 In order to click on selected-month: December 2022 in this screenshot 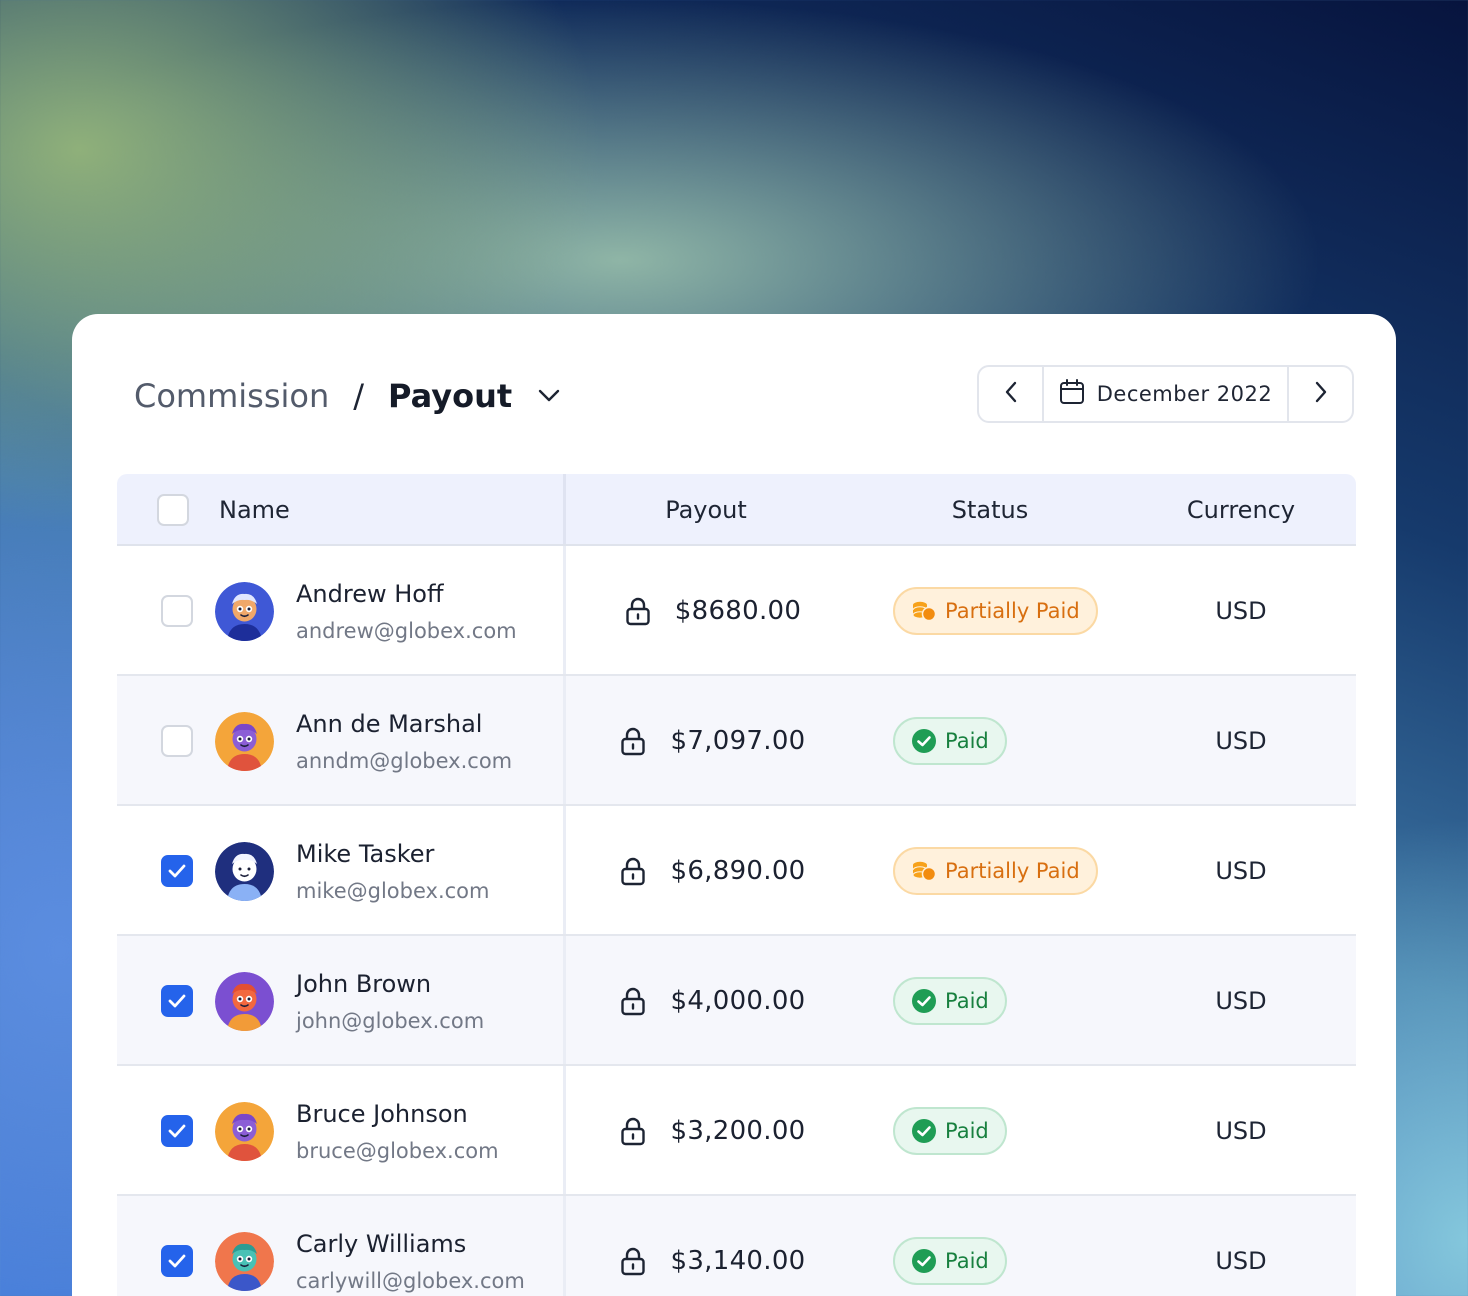, I will do `click(1184, 394)`.